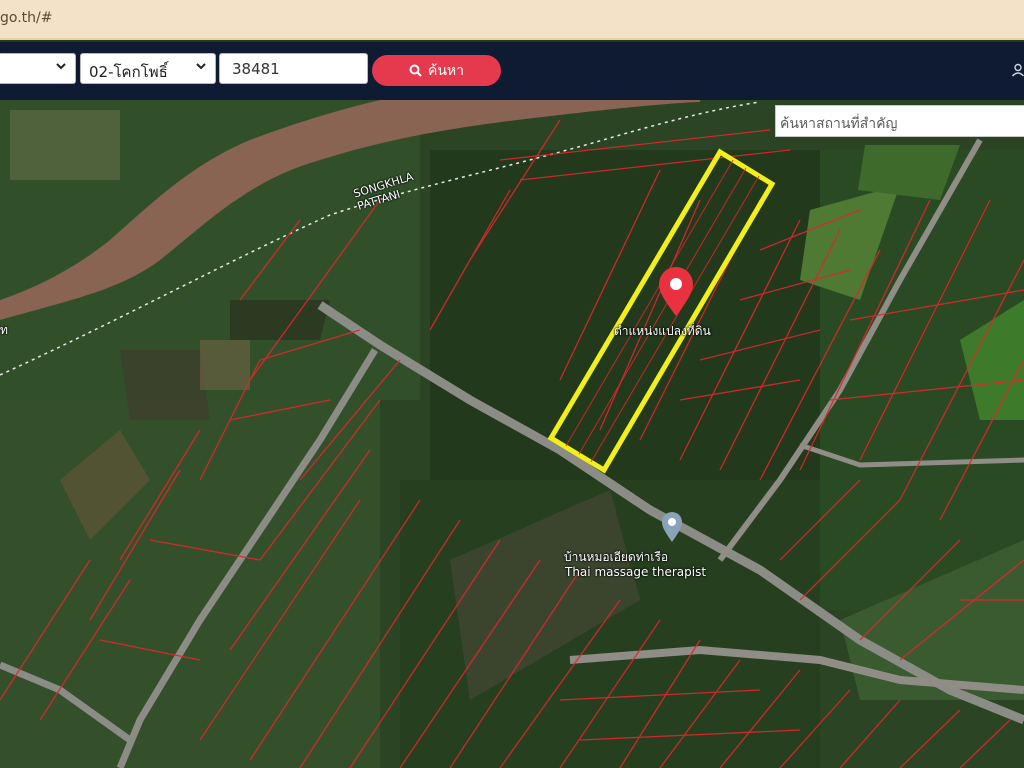 Image resolution: width=1024 pixels, height=768 pixels. Describe the element at coordinates (1017, 70) in the screenshot. I see `user-icon` at that location.